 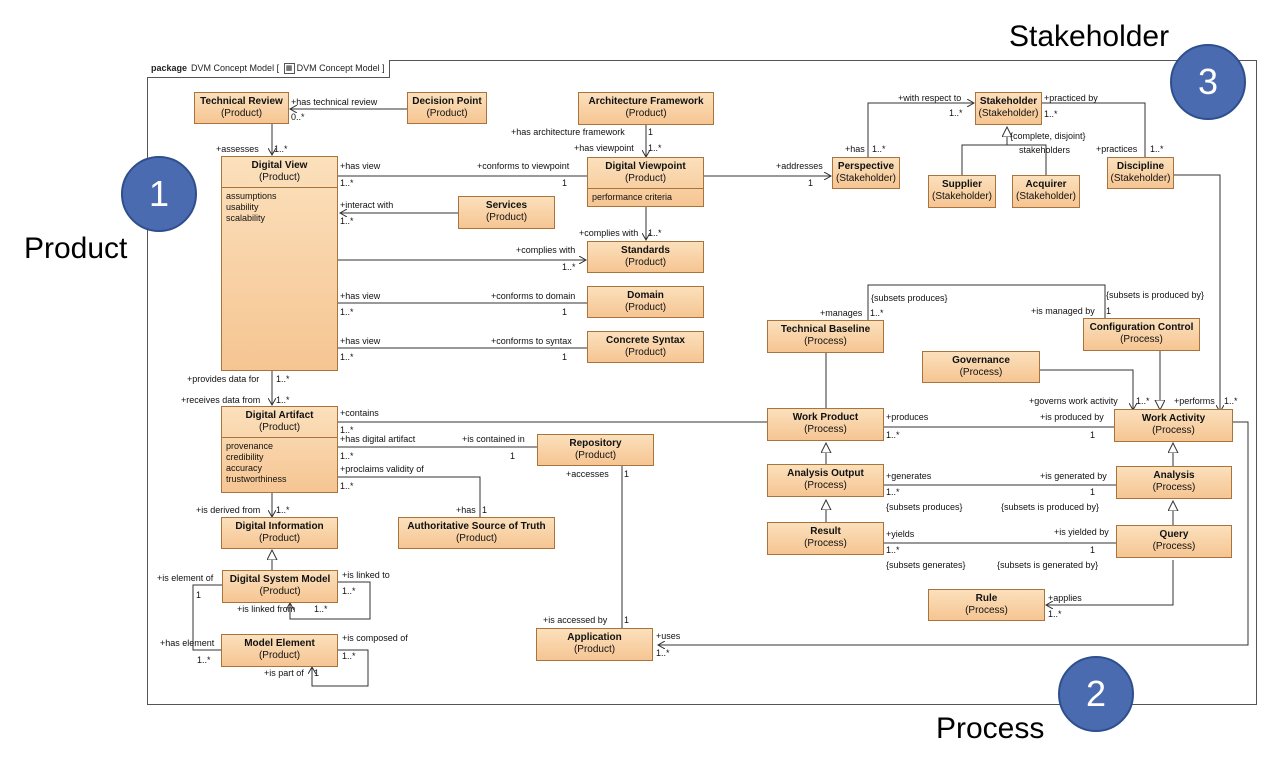 What do you see at coordinates (645, 257) in the screenshot?
I see `class-standards: Standards (Product)` at bounding box center [645, 257].